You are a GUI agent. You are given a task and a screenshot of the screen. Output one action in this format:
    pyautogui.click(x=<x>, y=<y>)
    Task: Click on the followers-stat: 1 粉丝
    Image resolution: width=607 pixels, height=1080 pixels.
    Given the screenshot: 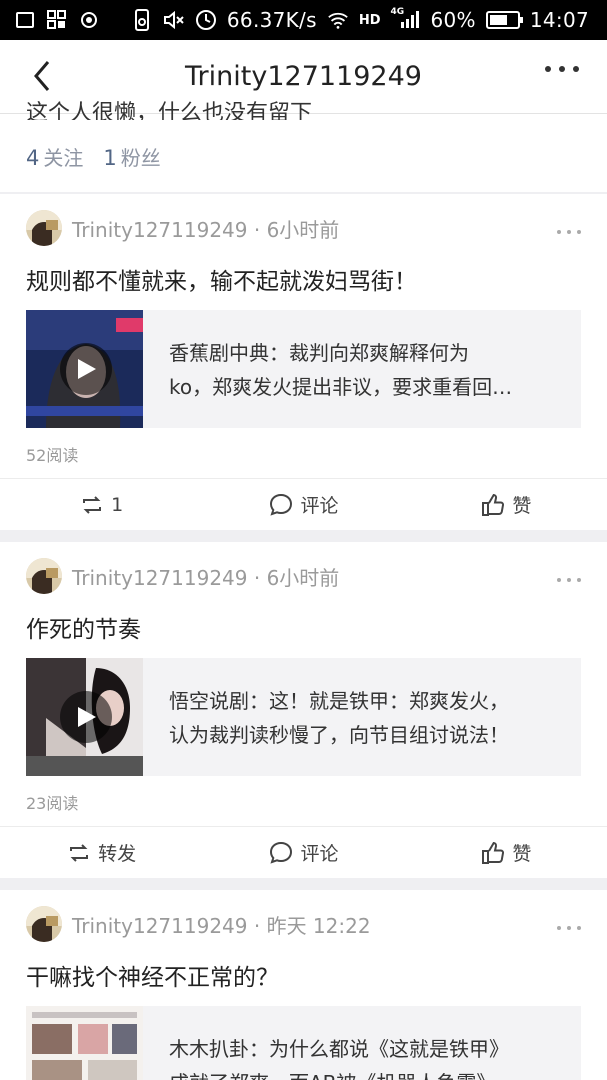 What is the action you would take?
    pyautogui.click(x=131, y=156)
    